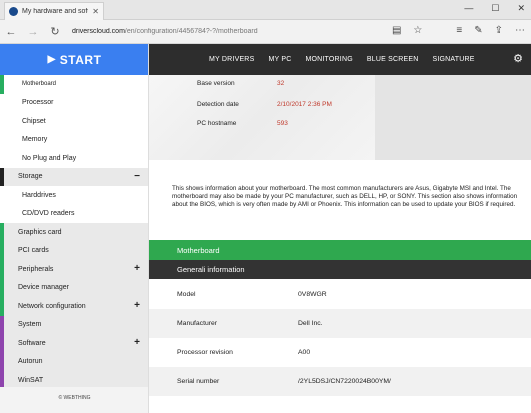  I want to click on sidebar-item-pci-cards: PCI cards, so click(74, 250).